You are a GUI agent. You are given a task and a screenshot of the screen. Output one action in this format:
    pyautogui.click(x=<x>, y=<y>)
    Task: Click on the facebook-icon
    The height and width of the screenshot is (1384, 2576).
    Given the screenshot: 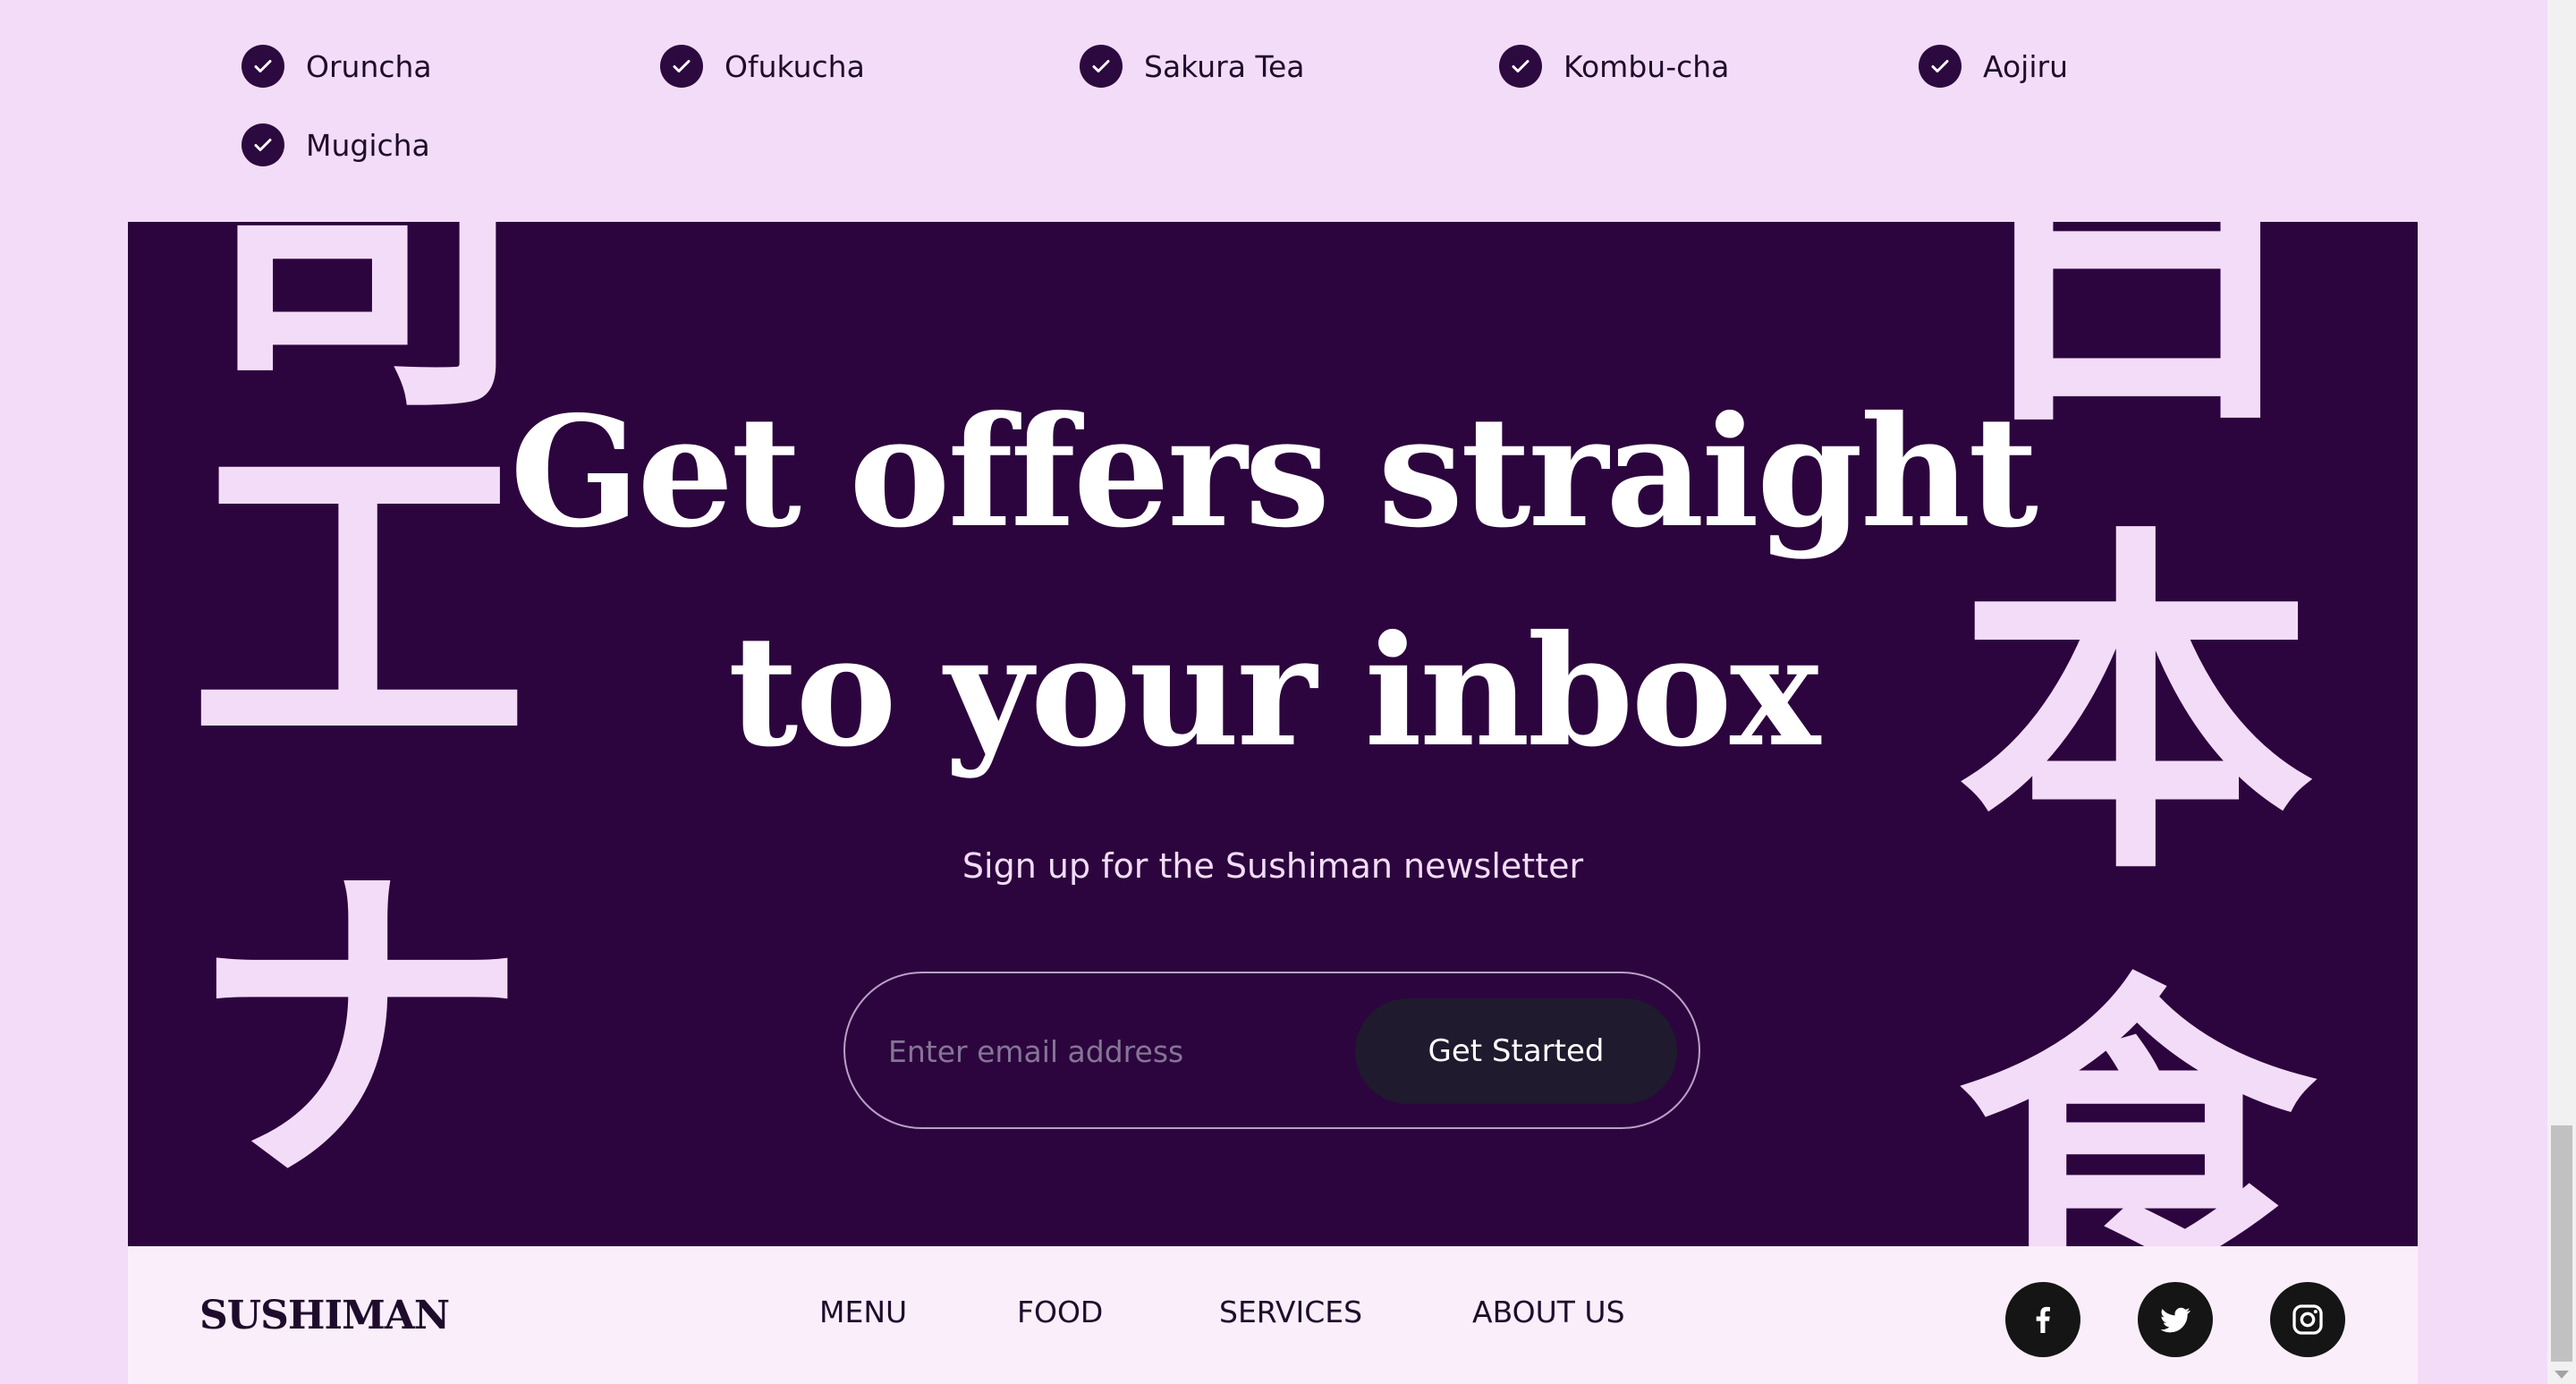 What is the action you would take?
    pyautogui.click(x=2042, y=1320)
    